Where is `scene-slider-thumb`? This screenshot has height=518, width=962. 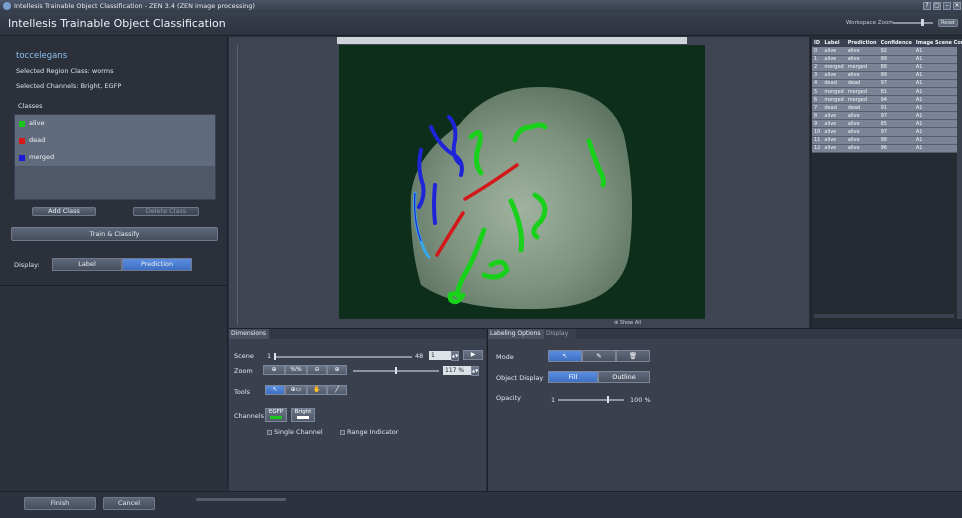
scene-slider-thumb is located at coordinates (275, 356).